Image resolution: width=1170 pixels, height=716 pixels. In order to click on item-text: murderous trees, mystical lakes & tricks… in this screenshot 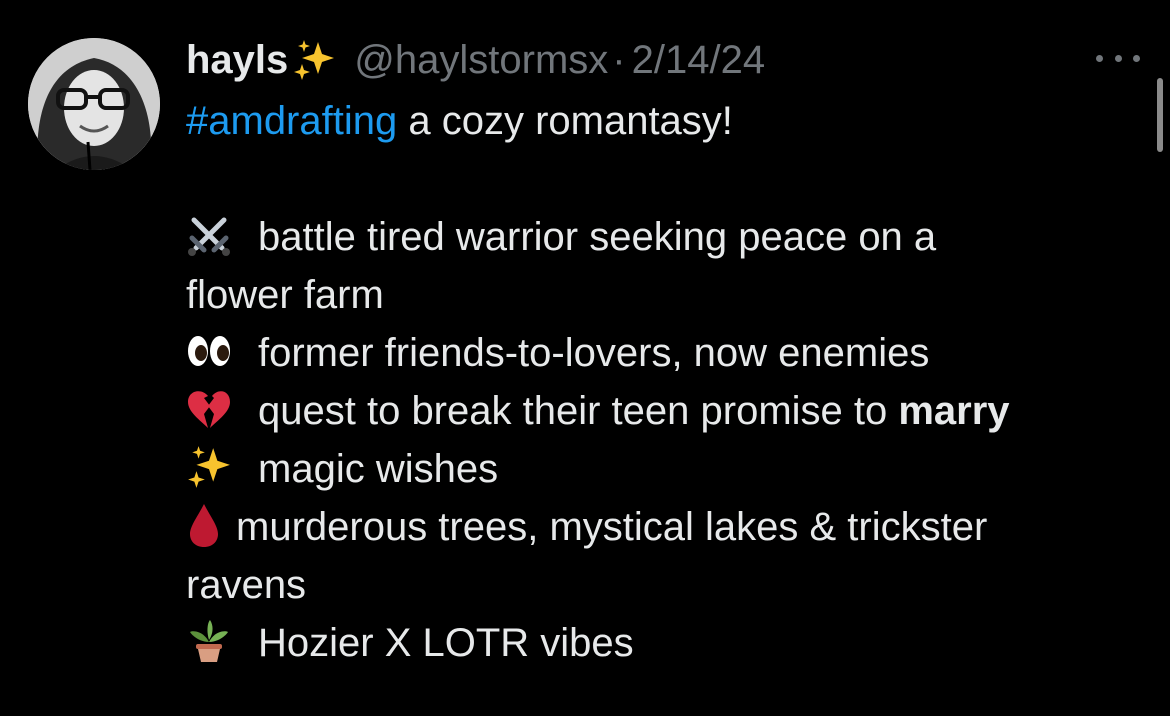, I will do `click(612, 527)`.